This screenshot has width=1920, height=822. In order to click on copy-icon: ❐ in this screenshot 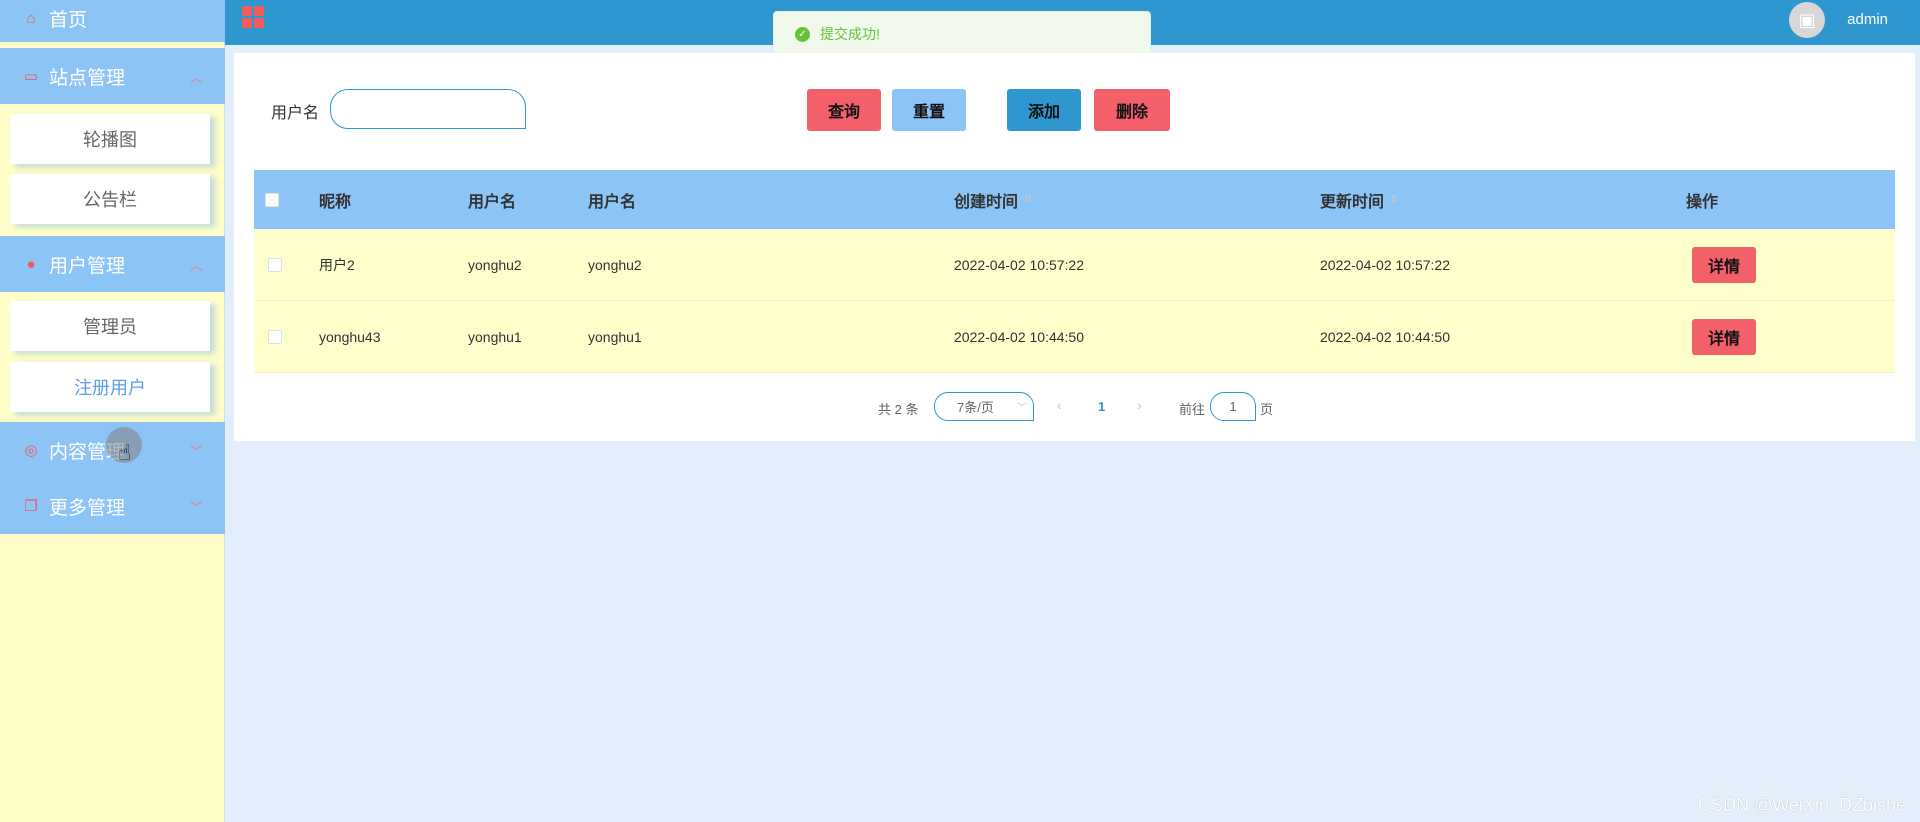, I will do `click(31, 506)`.